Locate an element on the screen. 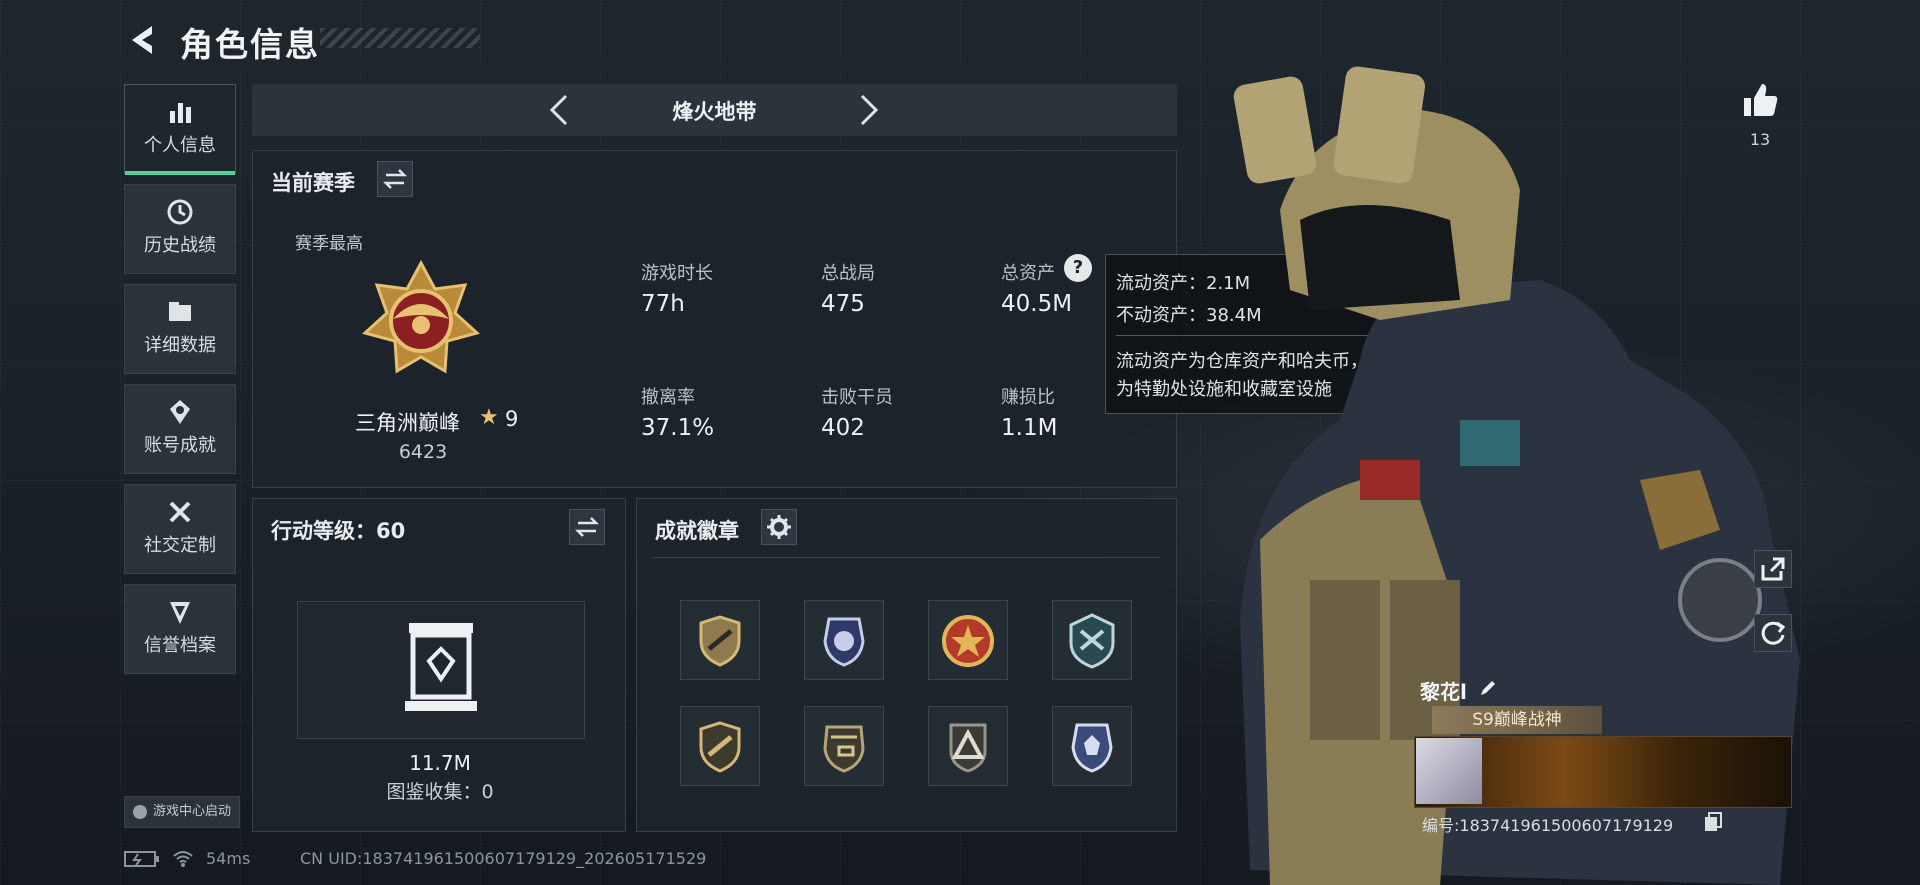 This screenshot has width=1920, height=885. copy-icon is located at coordinates (1713, 822).